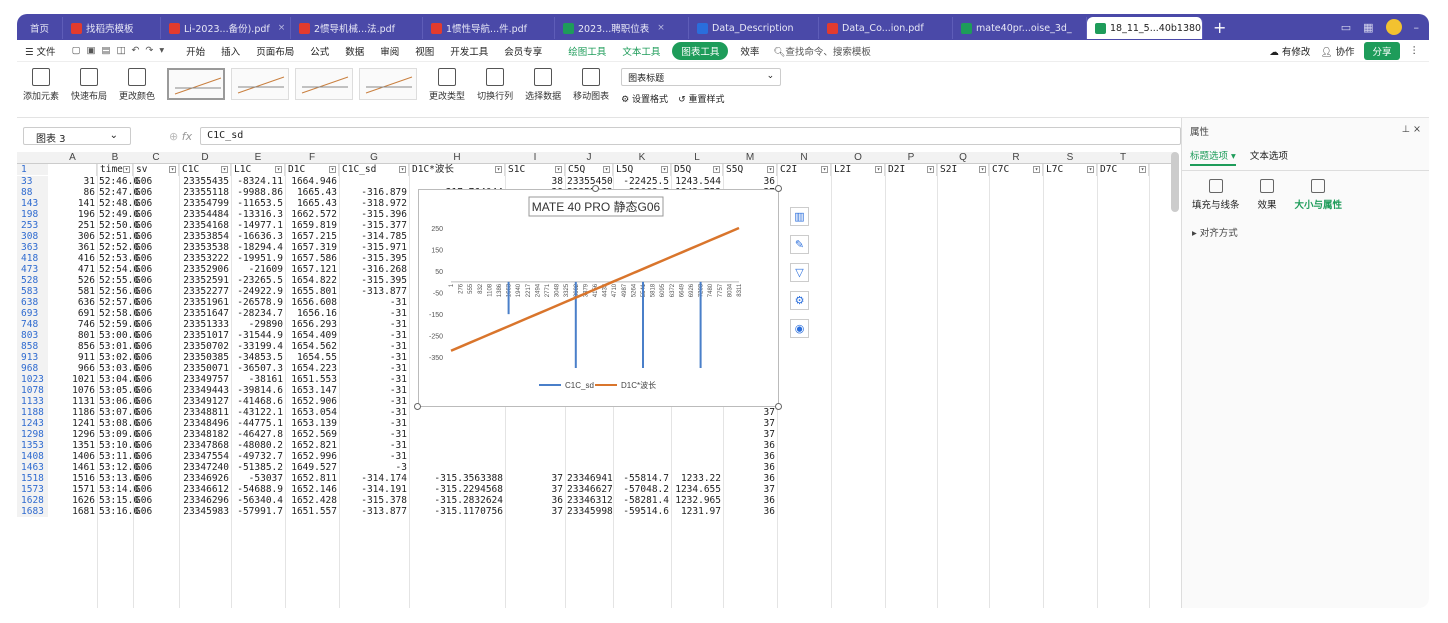 This screenshot has height=623, width=1448. What do you see at coordinates (32, 346) in the screenshot?
I see `row-header: 858` at bounding box center [32, 346].